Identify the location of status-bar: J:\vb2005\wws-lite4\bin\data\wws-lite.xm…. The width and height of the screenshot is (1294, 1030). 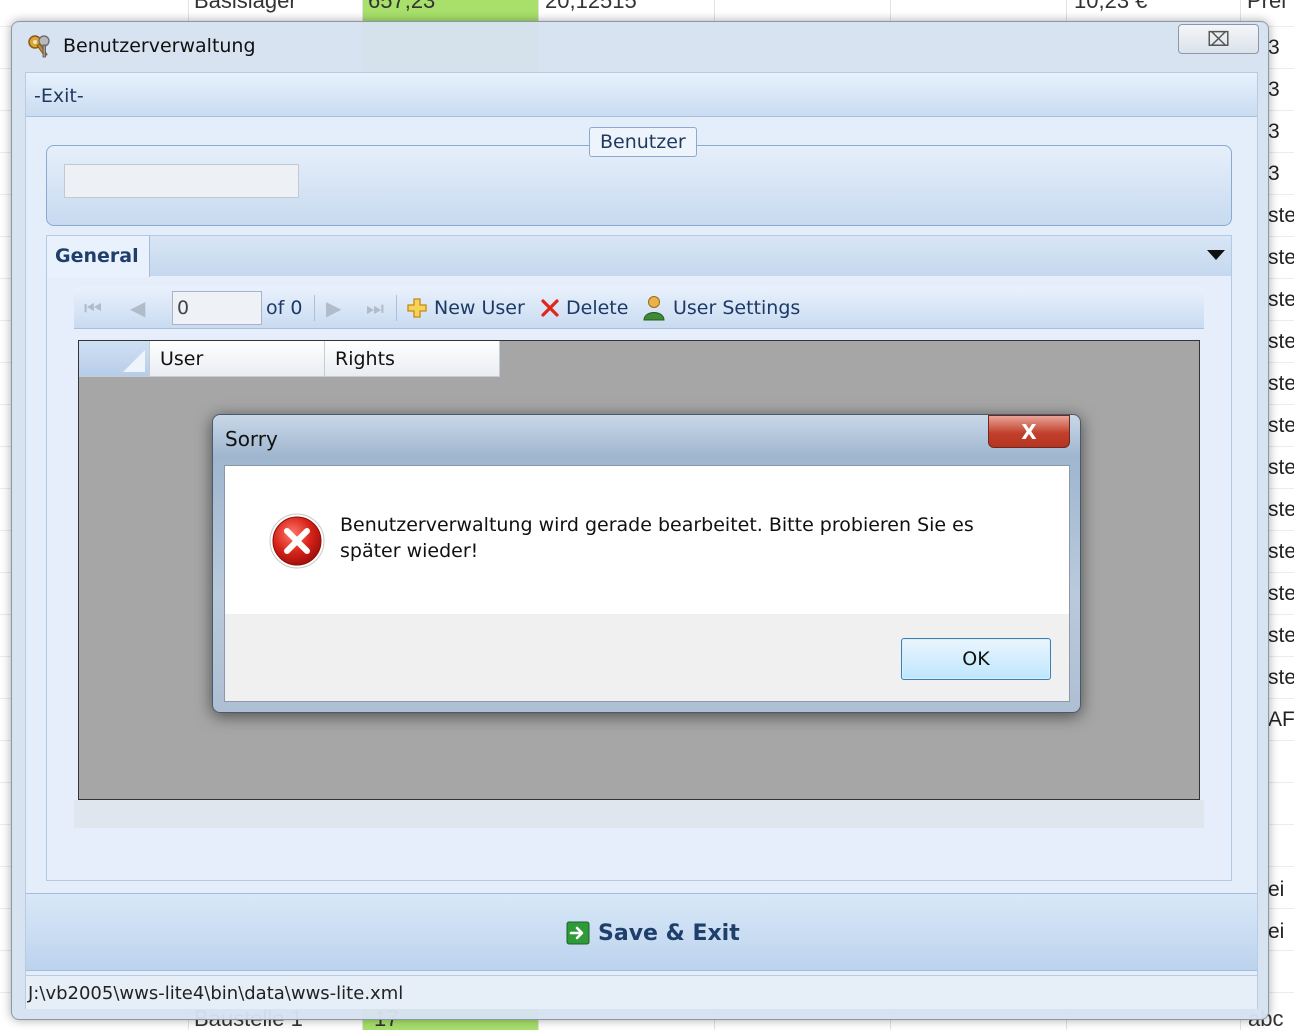
(641, 992).